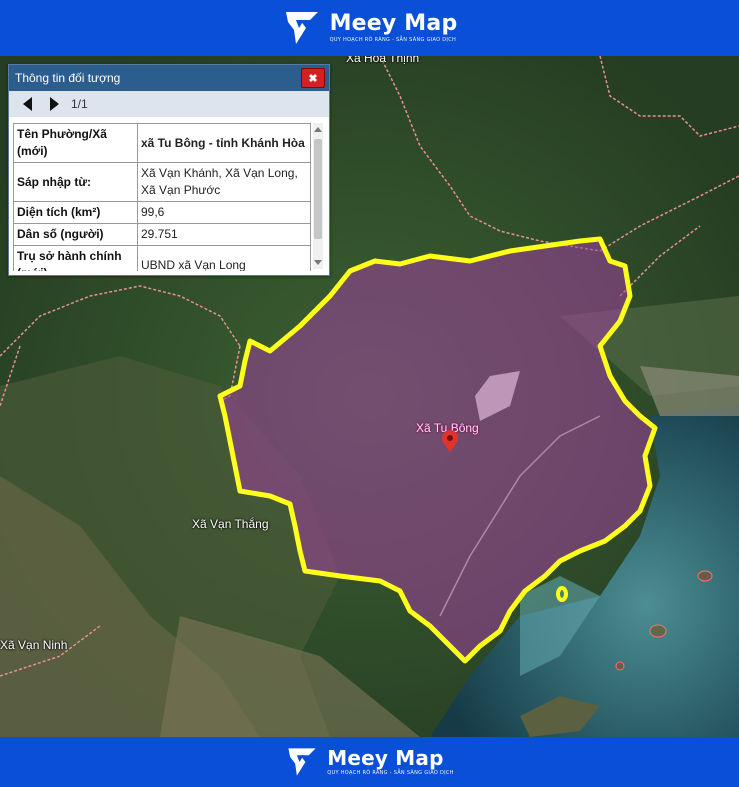 The width and height of the screenshot is (739, 787). Describe the element at coordinates (75, 258) in the screenshot. I see `row-key: Trụ sở hành chính (mới)` at that location.